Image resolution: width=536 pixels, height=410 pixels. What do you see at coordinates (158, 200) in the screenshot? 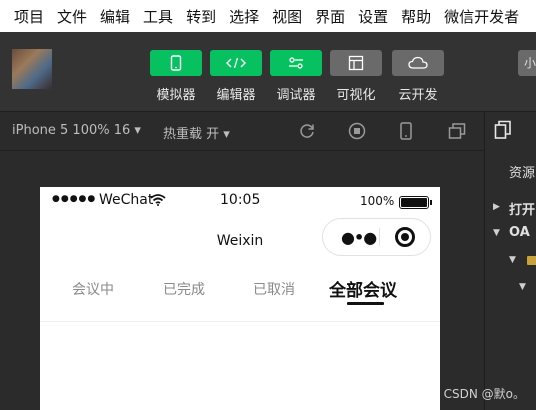
I see `wifi-icon` at bounding box center [158, 200].